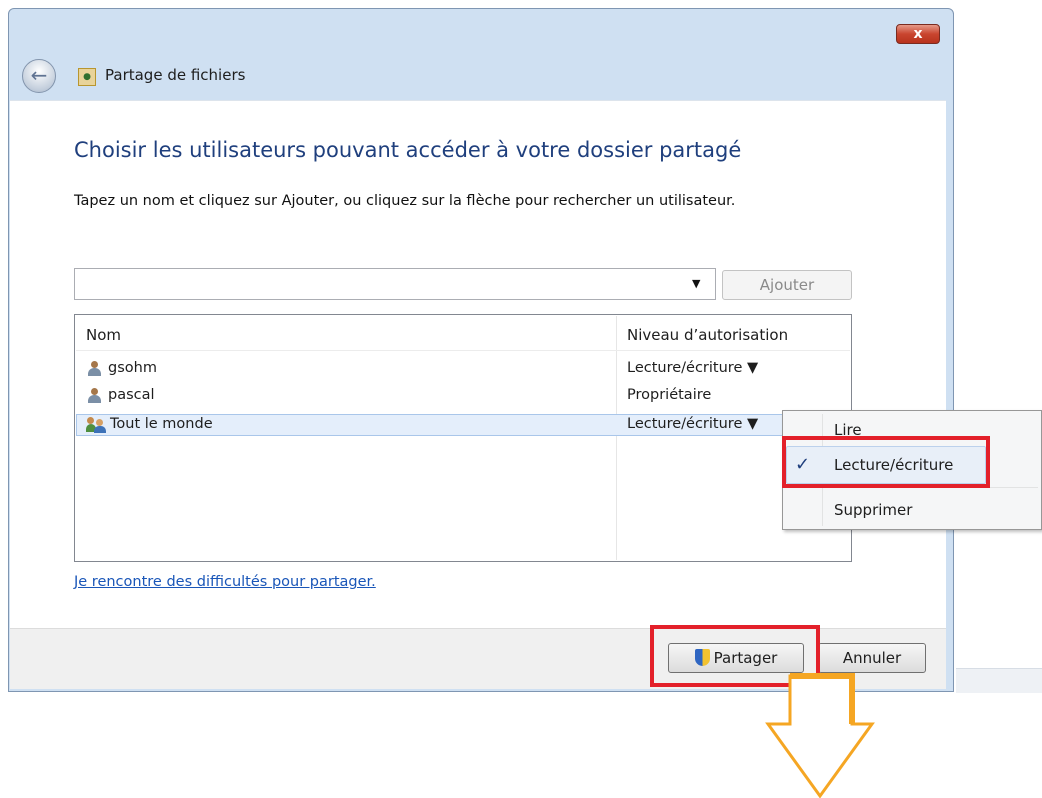  Describe the element at coordinates (820, 736) in the screenshot. I see `down-arrow-icon` at that location.